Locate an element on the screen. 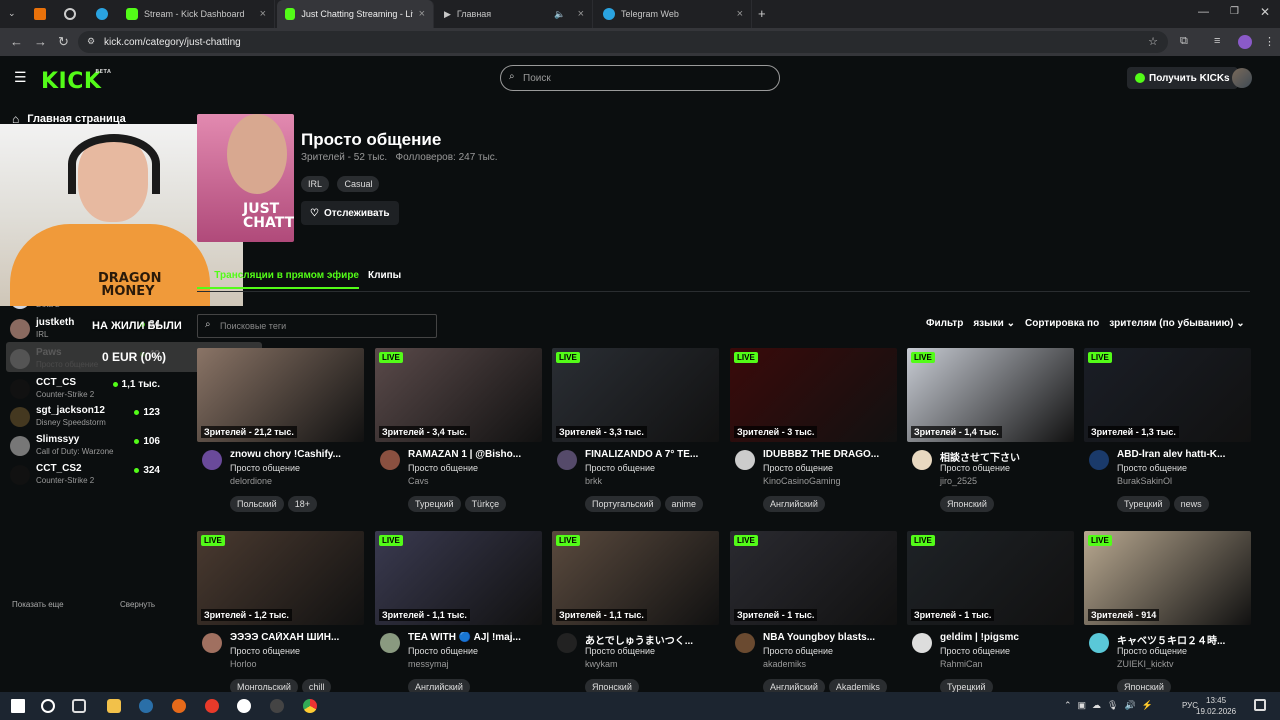 The width and height of the screenshot is (1280, 720). user-avatar is located at coordinates (1242, 78).